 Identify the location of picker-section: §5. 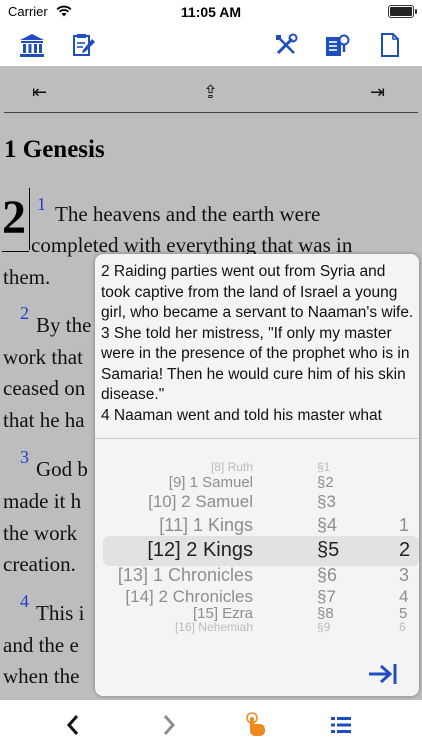
(328, 550).